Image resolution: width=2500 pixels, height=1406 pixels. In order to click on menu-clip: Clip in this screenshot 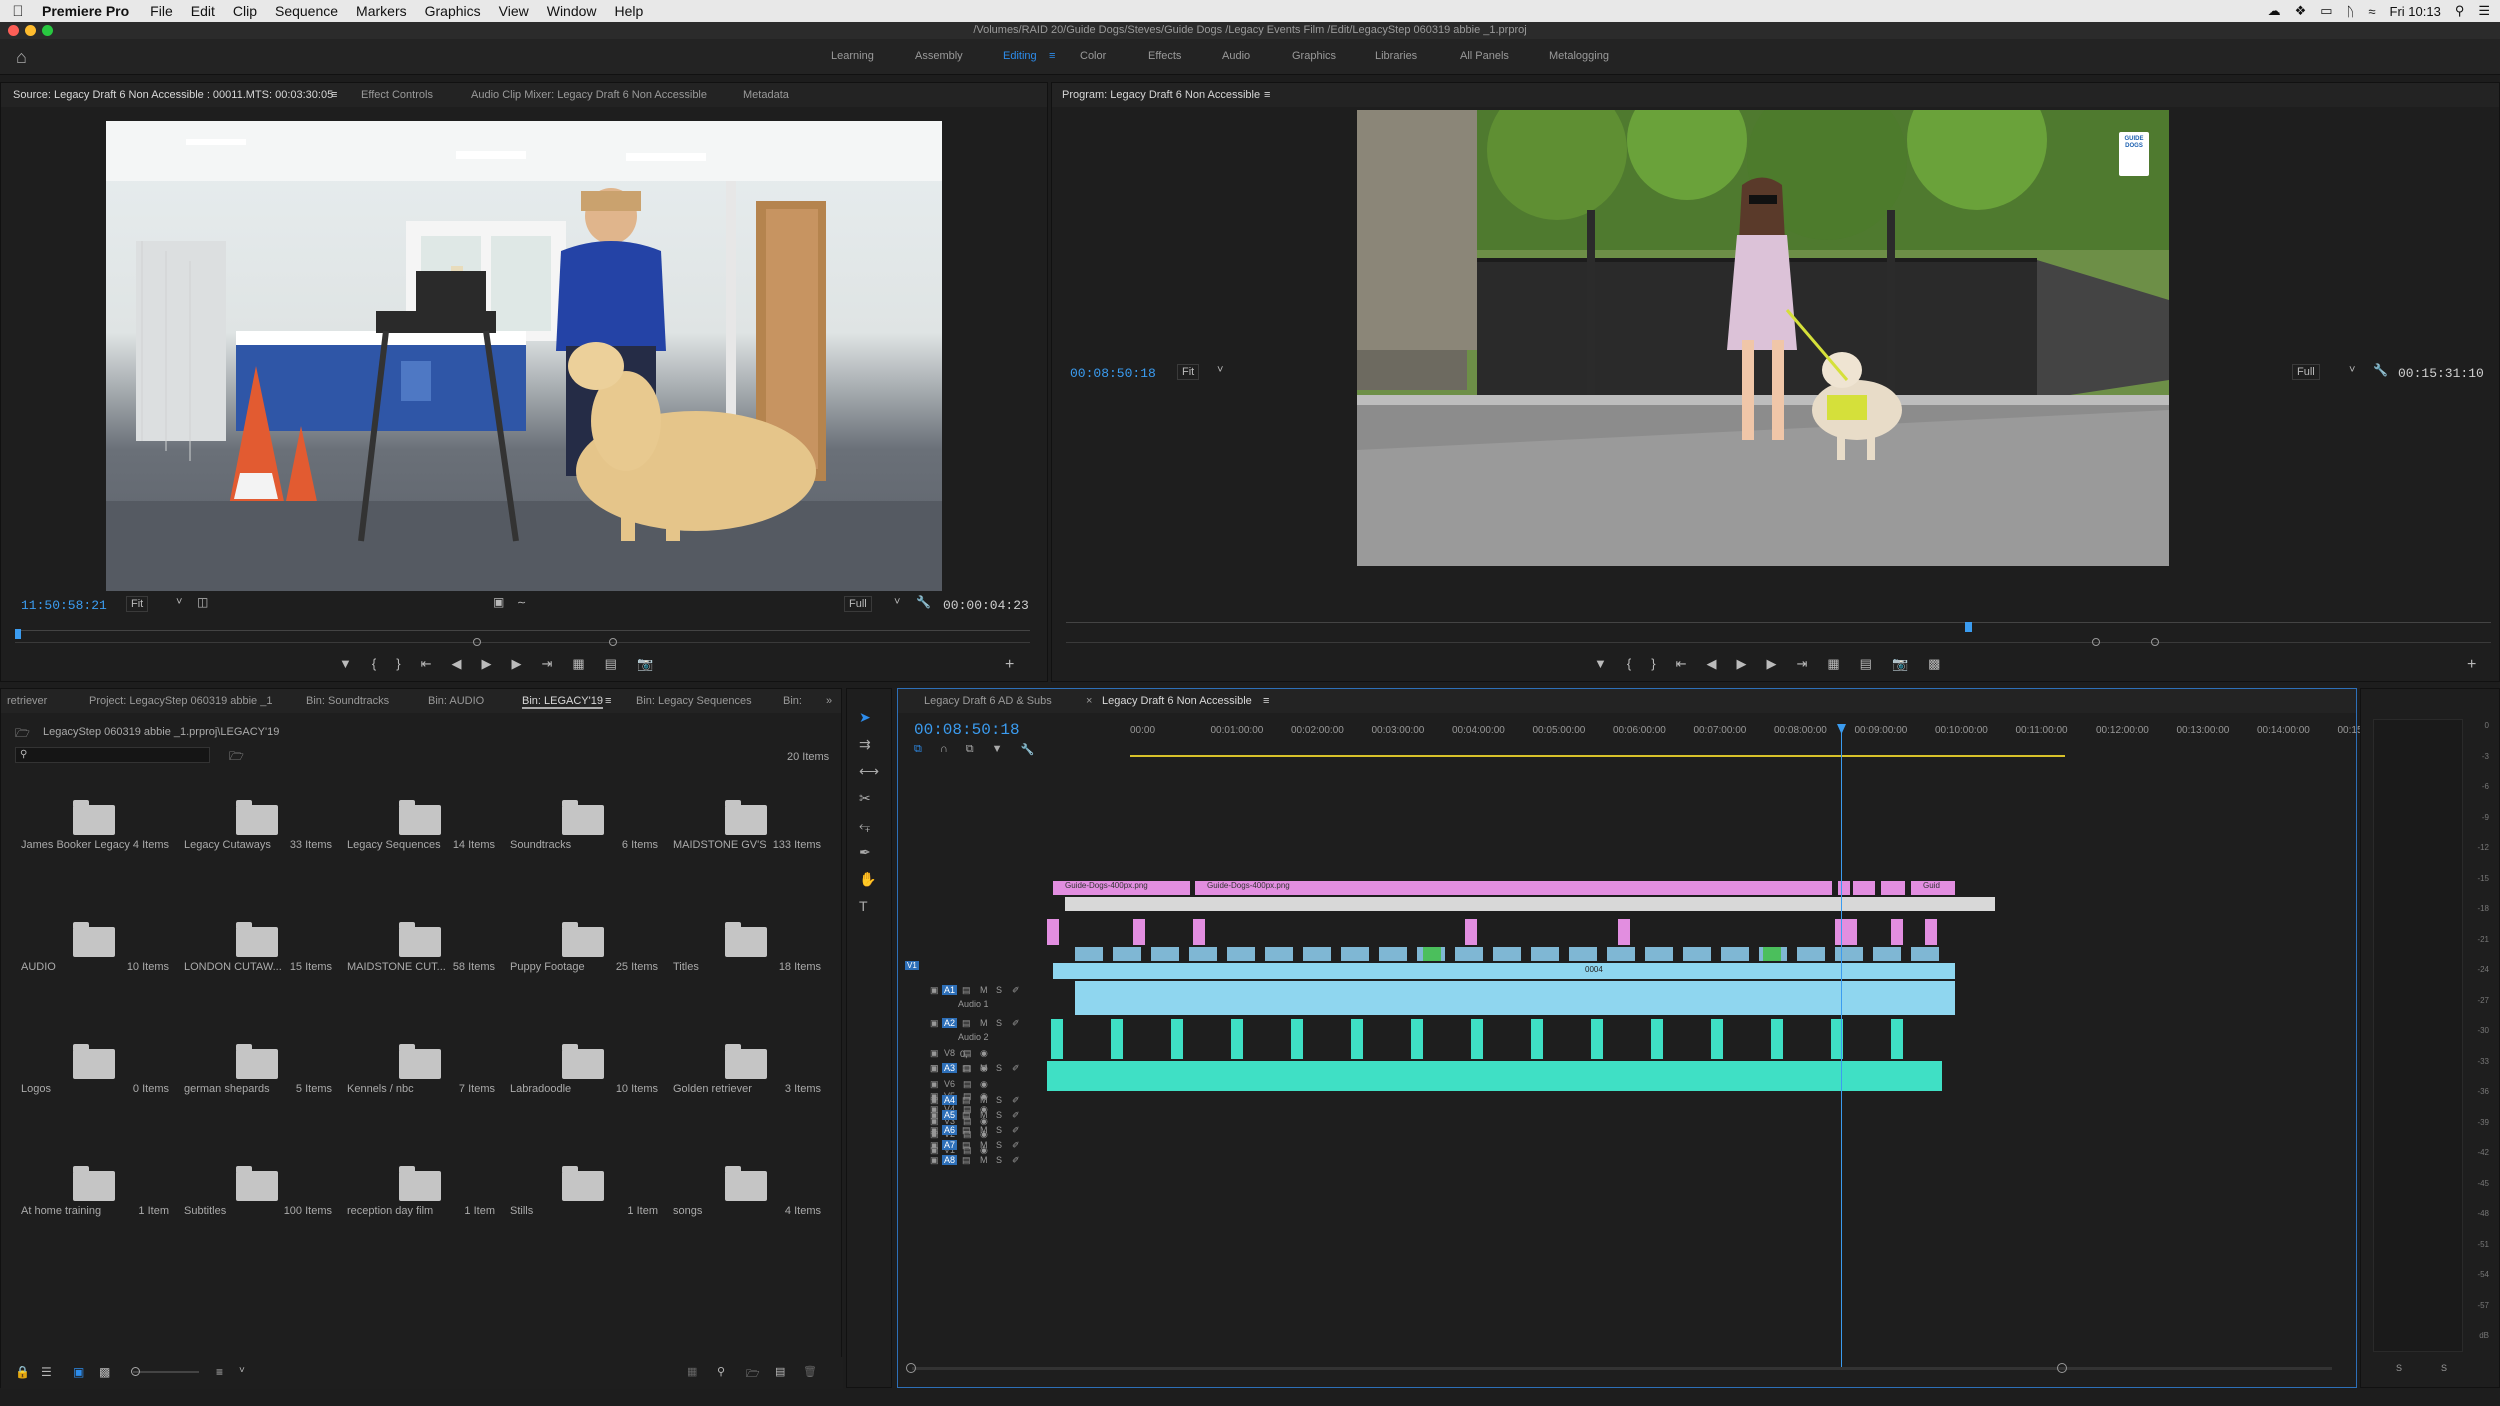, I will do `click(245, 11)`.